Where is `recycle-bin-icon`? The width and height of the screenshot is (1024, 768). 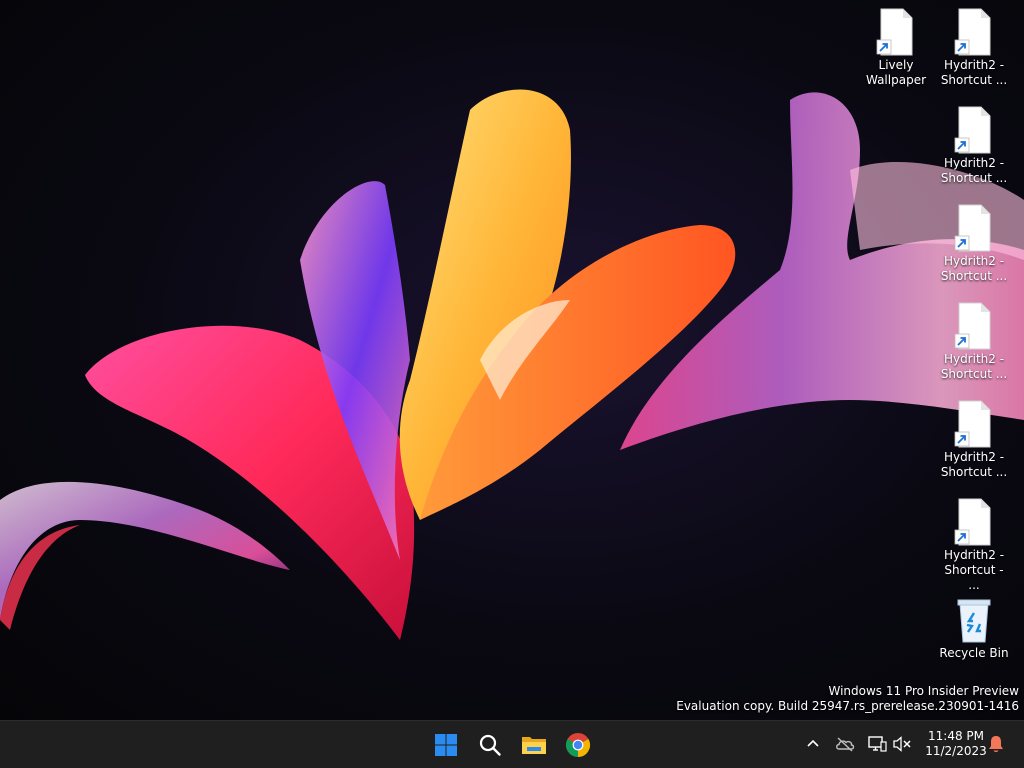
recycle-bin-icon is located at coordinates (974, 620).